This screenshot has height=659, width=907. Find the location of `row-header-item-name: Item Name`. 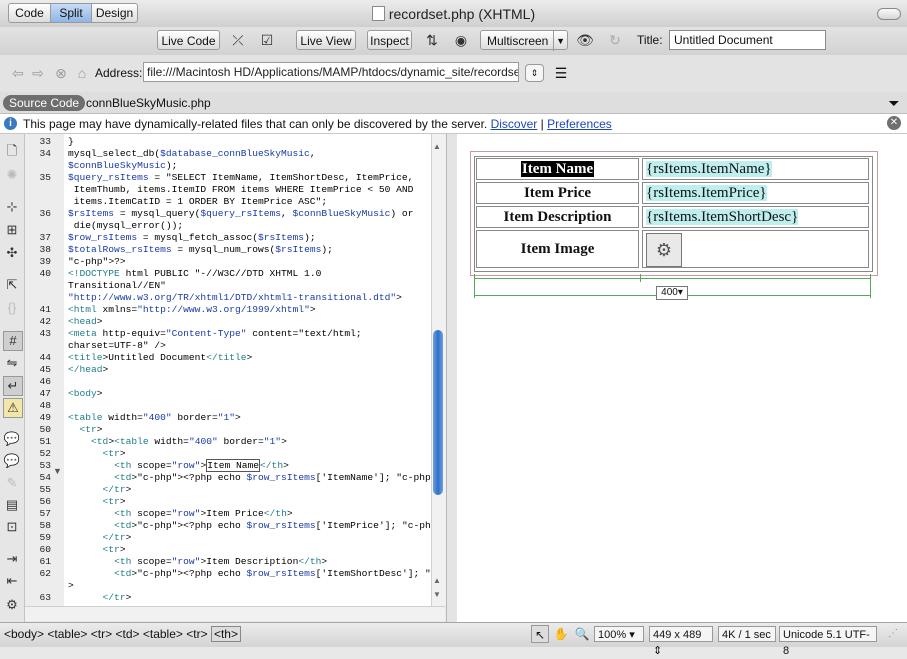

row-header-item-name: Item Name is located at coordinates (557, 169).